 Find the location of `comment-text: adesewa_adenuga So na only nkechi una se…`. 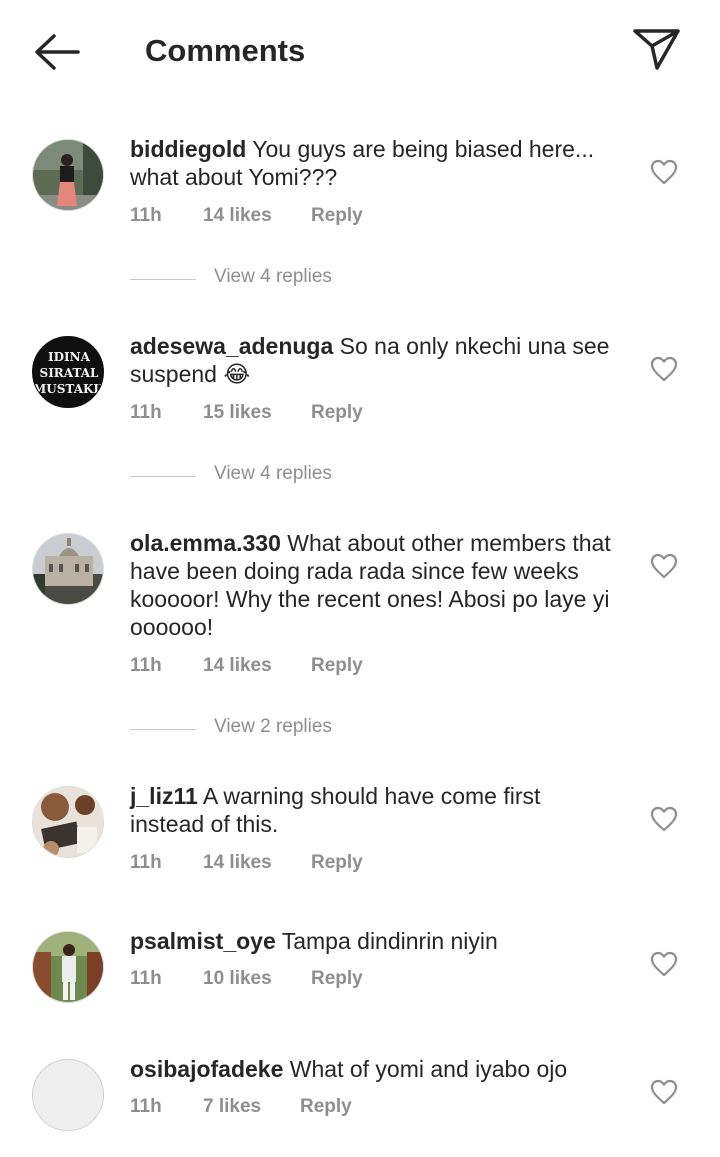

comment-text: adesewa_adenuga So na only nkechi una se… is located at coordinates (375, 360).